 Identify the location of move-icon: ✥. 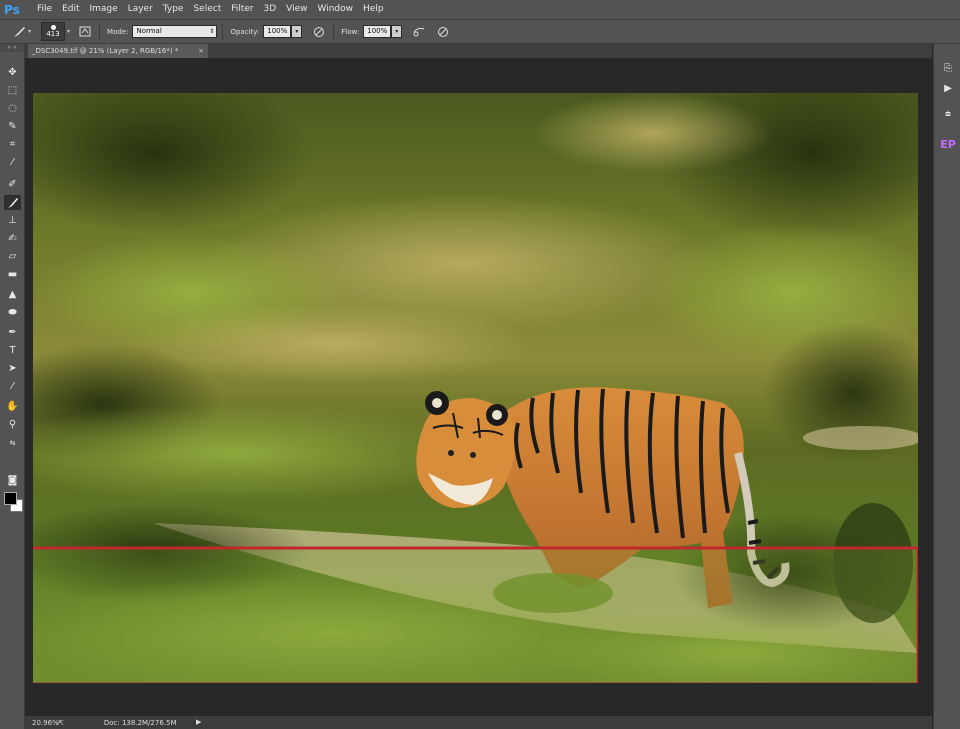
(12, 72).